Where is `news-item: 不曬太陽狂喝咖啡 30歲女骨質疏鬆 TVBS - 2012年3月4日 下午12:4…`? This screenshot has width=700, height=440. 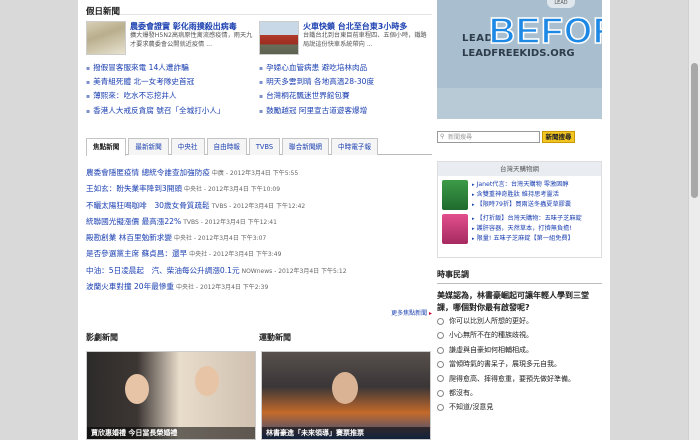 news-item: 不曬太陽狂喝咖啡 30歲女骨質疏鬆 TVBS - 2012年3月4日 下午12:4… is located at coordinates (259, 206).